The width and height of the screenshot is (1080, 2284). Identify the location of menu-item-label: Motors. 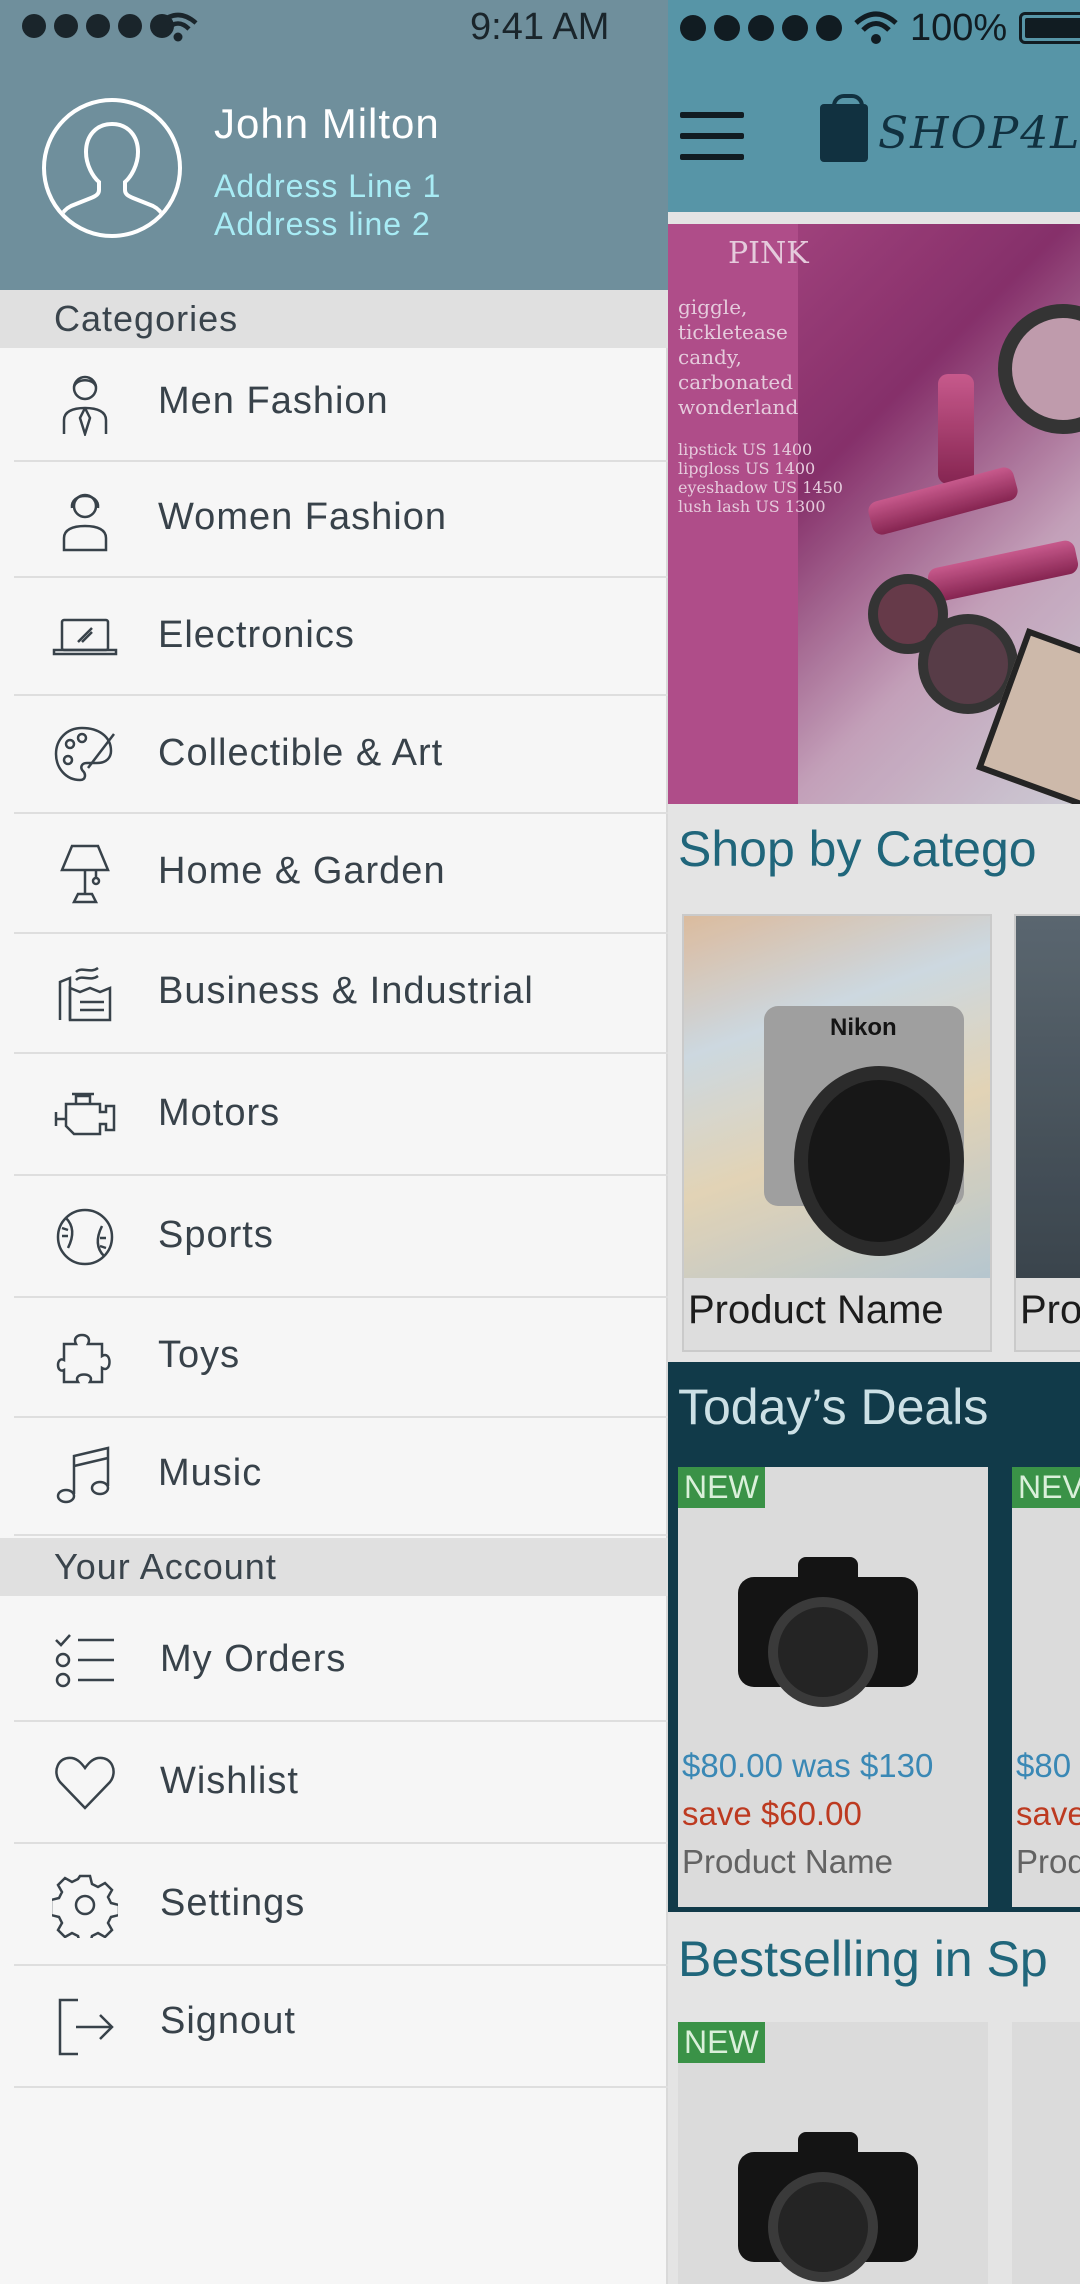
(219, 1113).